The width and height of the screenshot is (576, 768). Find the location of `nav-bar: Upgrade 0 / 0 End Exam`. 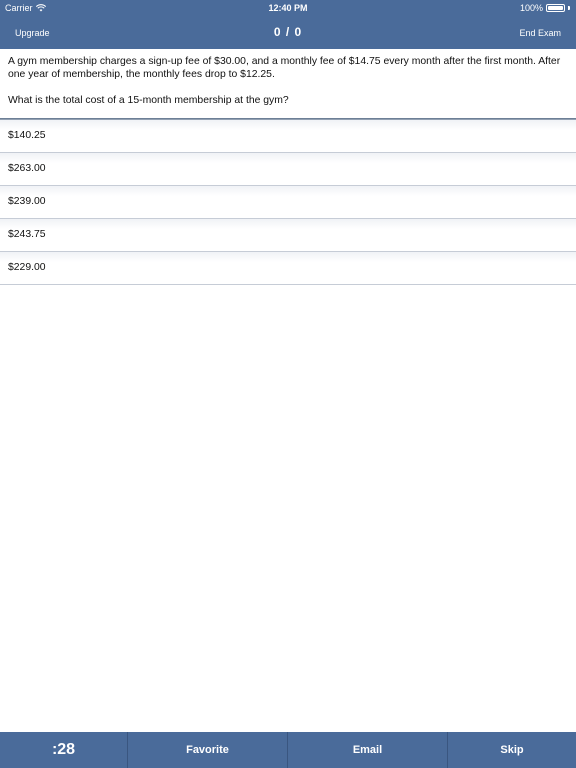

nav-bar: Upgrade 0 / 0 End Exam is located at coordinates (288, 32).